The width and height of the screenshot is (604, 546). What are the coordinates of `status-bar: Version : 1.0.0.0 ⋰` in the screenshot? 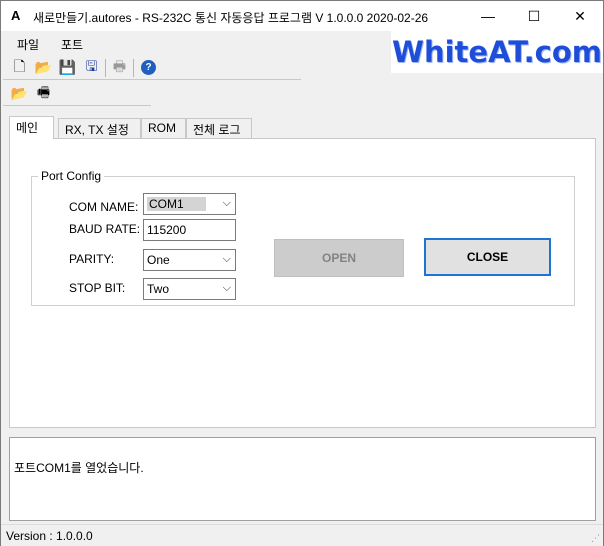 It's located at (302, 535).